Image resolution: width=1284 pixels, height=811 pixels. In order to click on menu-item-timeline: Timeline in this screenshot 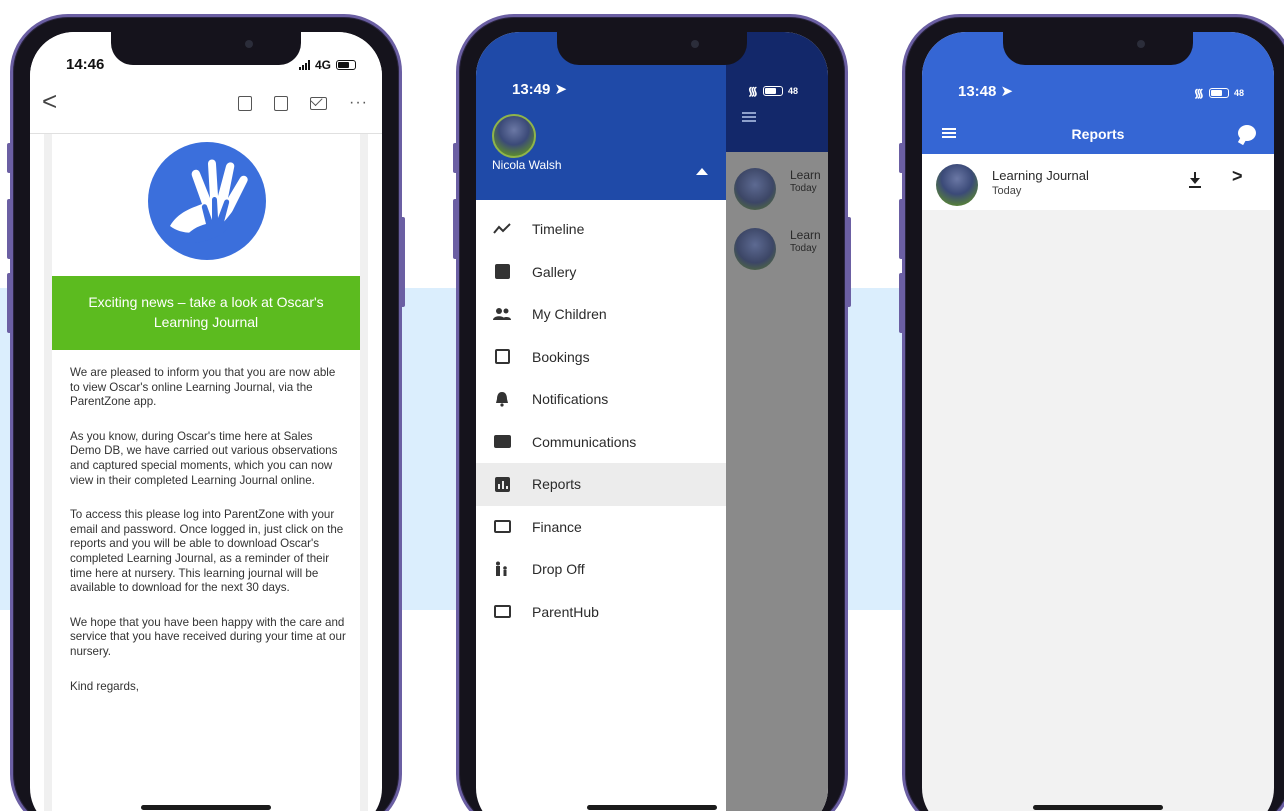, I will do `click(601, 229)`.